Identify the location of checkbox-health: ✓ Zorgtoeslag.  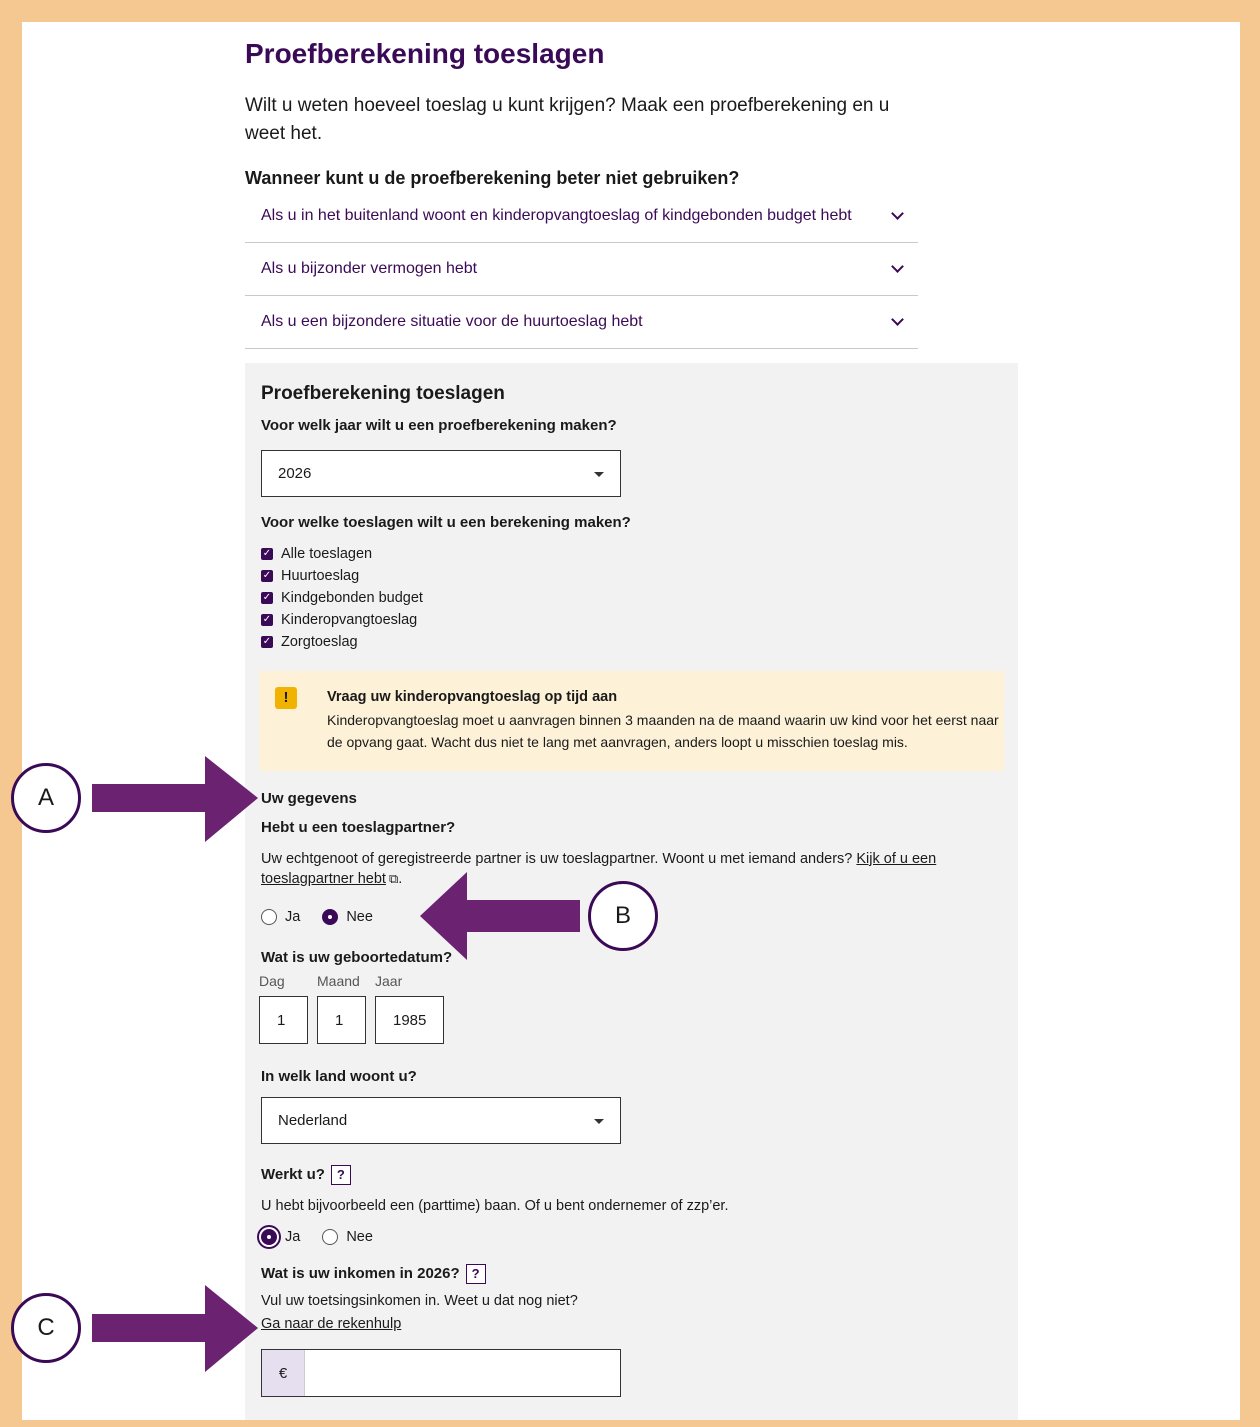
(342, 642).